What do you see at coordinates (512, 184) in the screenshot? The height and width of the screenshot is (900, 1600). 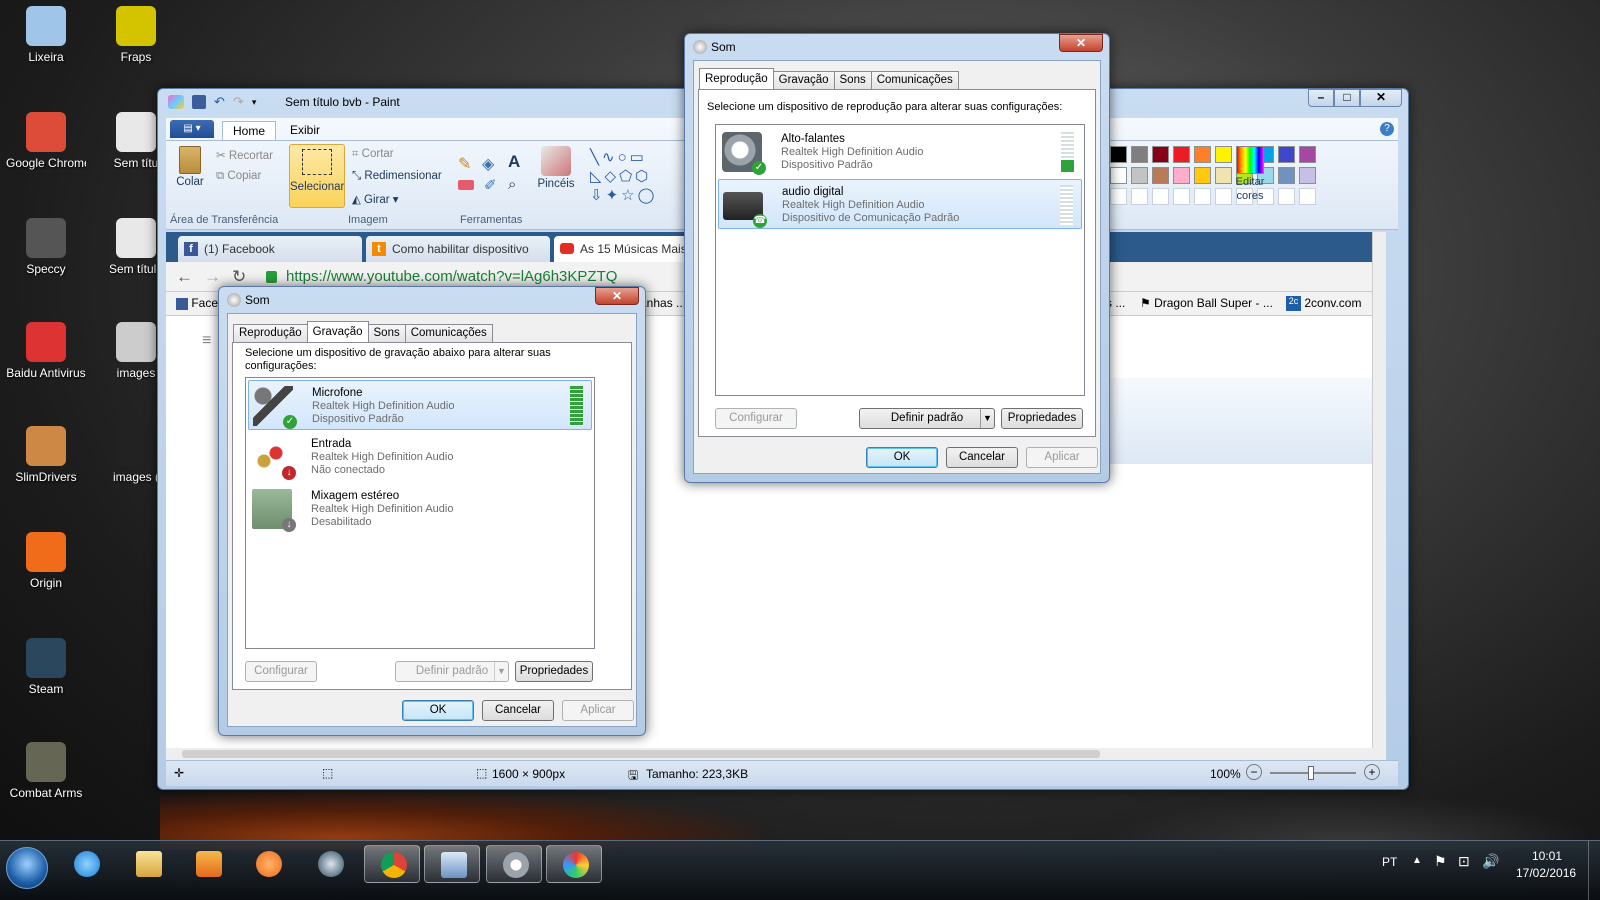 I see `magnifier-icon: ⌕` at bounding box center [512, 184].